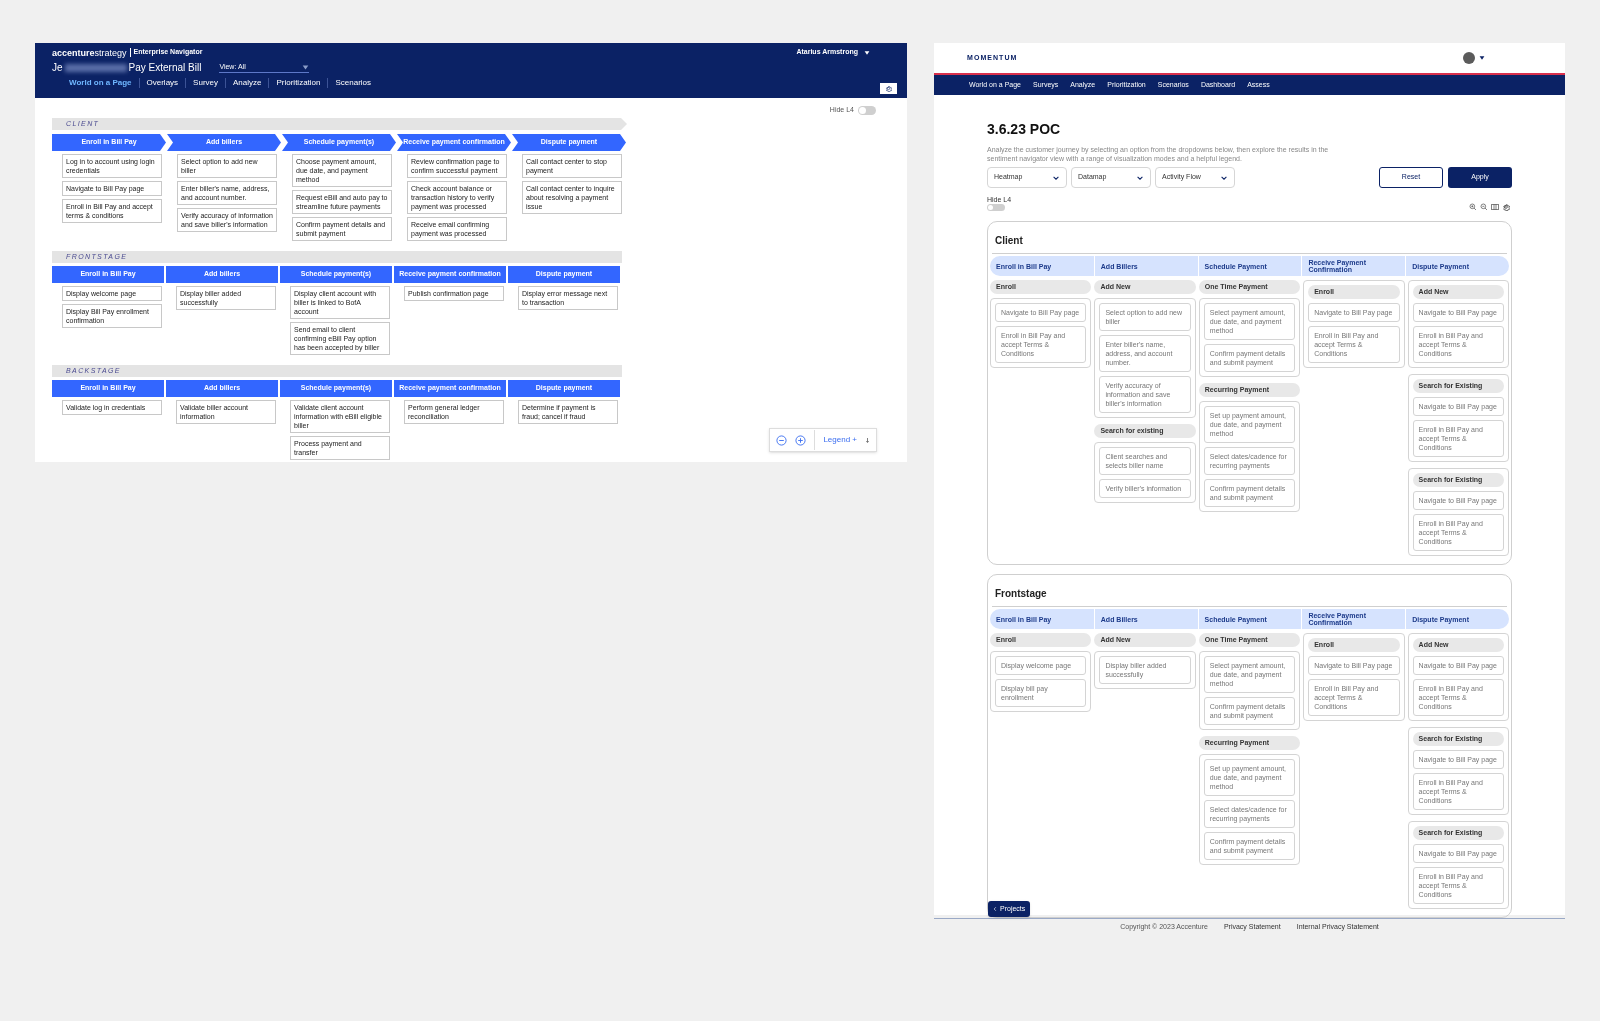 Image resolution: width=1600 pixels, height=1021 pixels. What do you see at coordinates (867, 440) in the screenshot?
I see `arrow-icon` at bounding box center [867, 440].